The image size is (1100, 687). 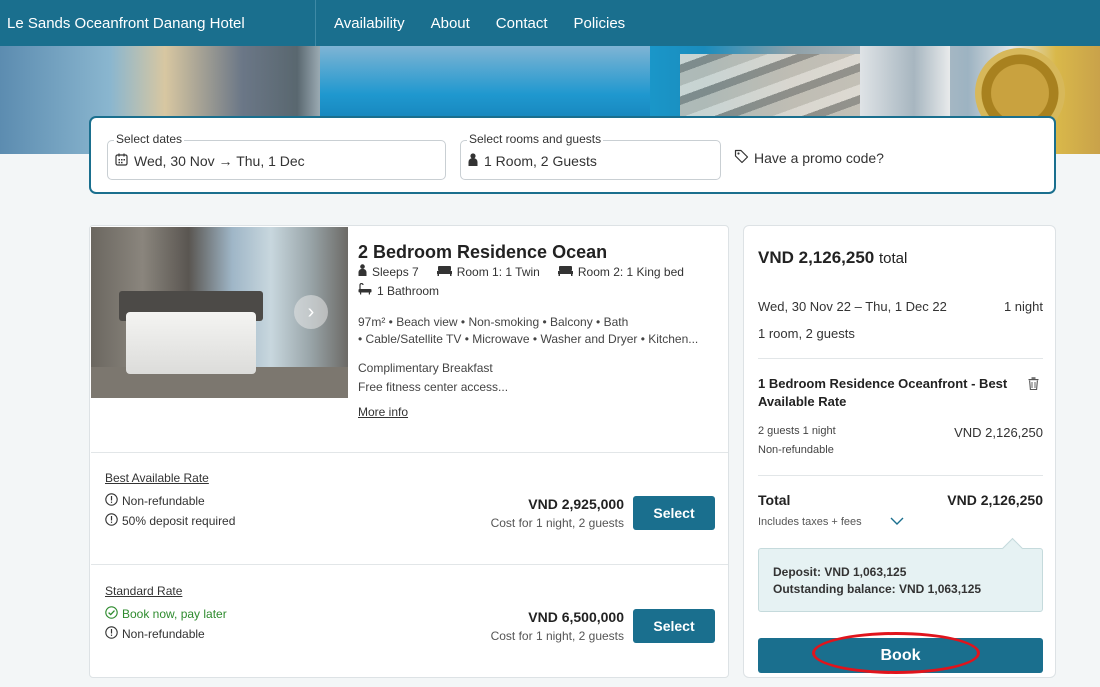 What do you see at coordinates (797, 431) in the screenshot?
I see `guests-nights: 2 guests 1 night` at bounding box center [797, 431].